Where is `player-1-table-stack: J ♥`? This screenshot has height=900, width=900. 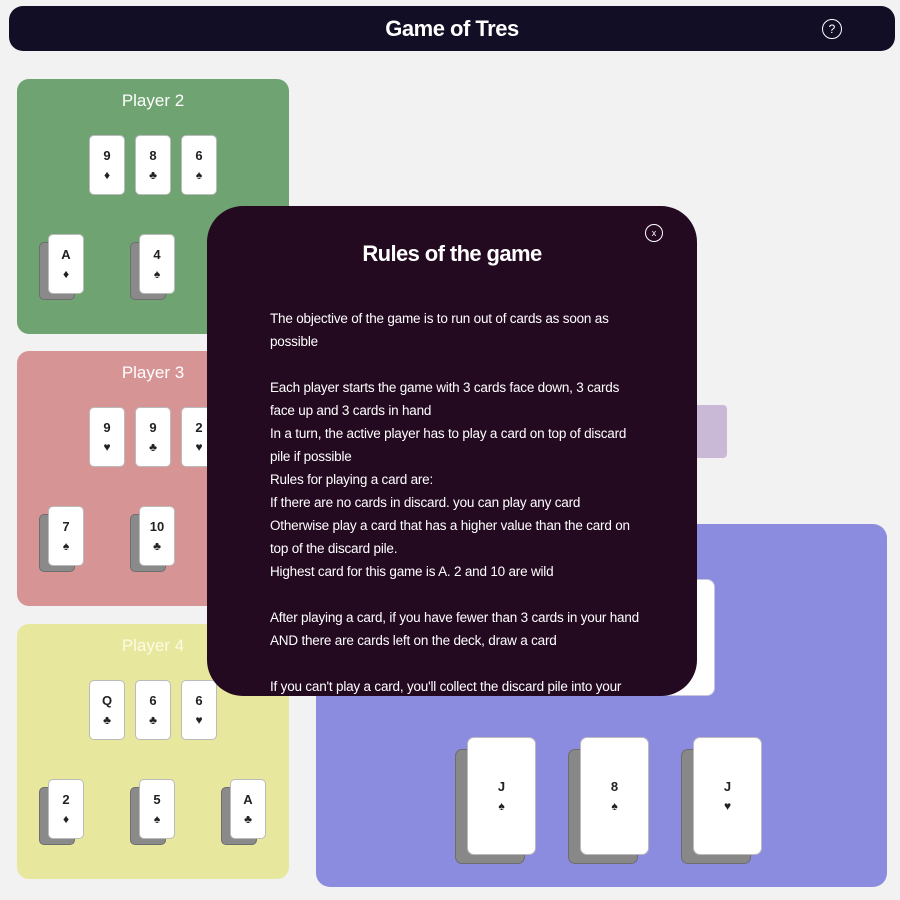 player-1-table-stack: J ♥ is located at coordinates (722, 801).